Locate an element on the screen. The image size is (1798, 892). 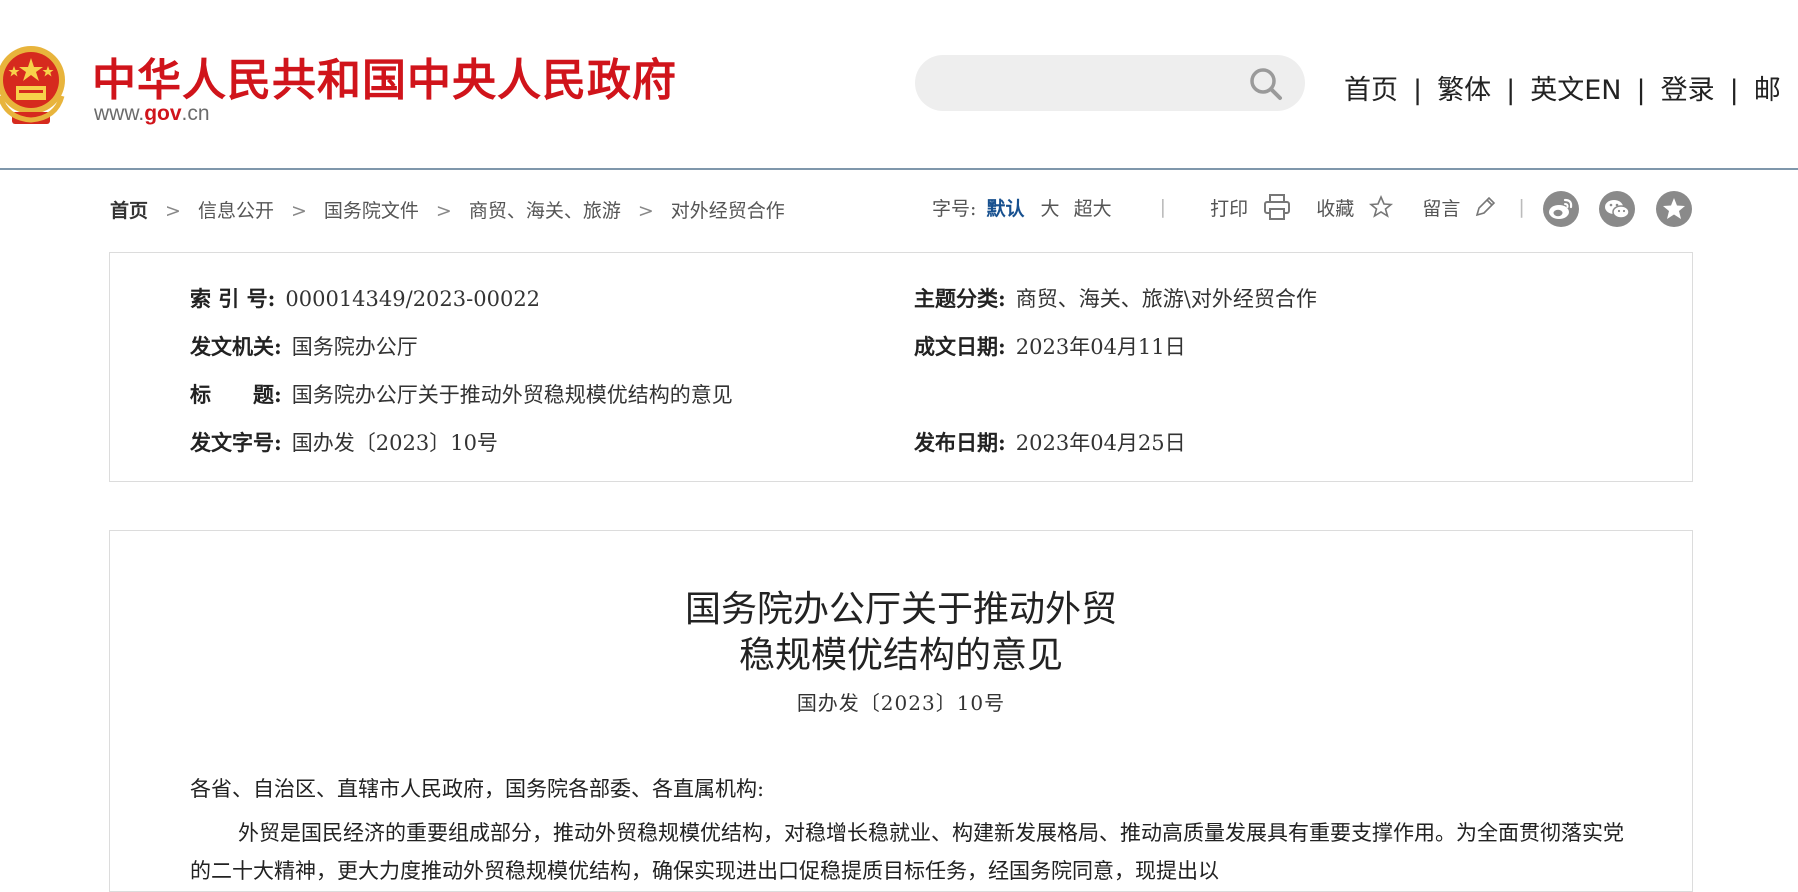
breadcrumb: 首页 > 信息公开 > 国务院文件 > 商贸、海关、旅游 > 对外经贸合作 is located at coordinates (447, 209).